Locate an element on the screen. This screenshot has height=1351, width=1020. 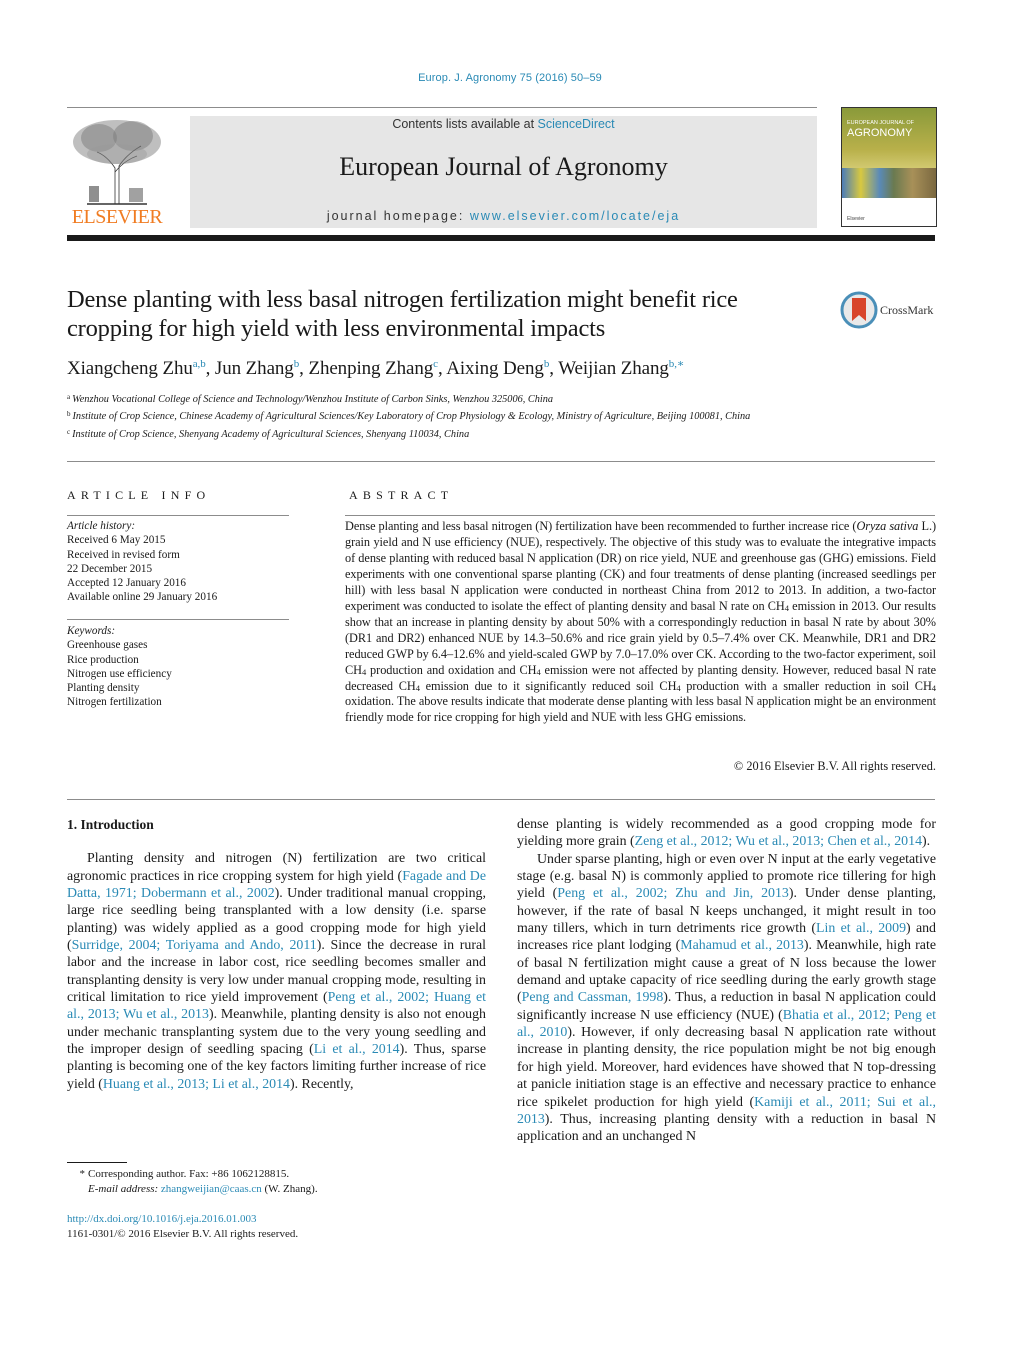
affiliation-key: a is located at coordinates (69, 397).